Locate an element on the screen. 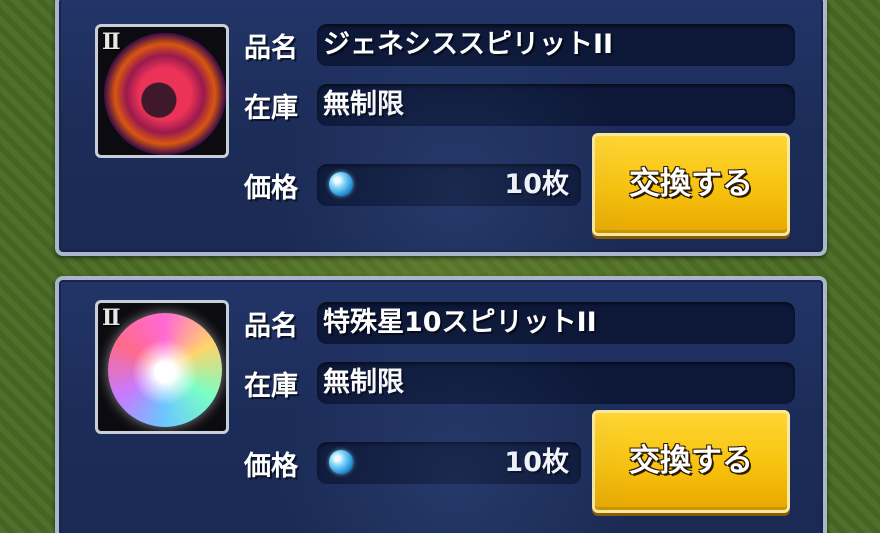 Image resolution: width=880 pixels, height=533 pixels. special-star-spirit-image is located at coordinates (165, 370).